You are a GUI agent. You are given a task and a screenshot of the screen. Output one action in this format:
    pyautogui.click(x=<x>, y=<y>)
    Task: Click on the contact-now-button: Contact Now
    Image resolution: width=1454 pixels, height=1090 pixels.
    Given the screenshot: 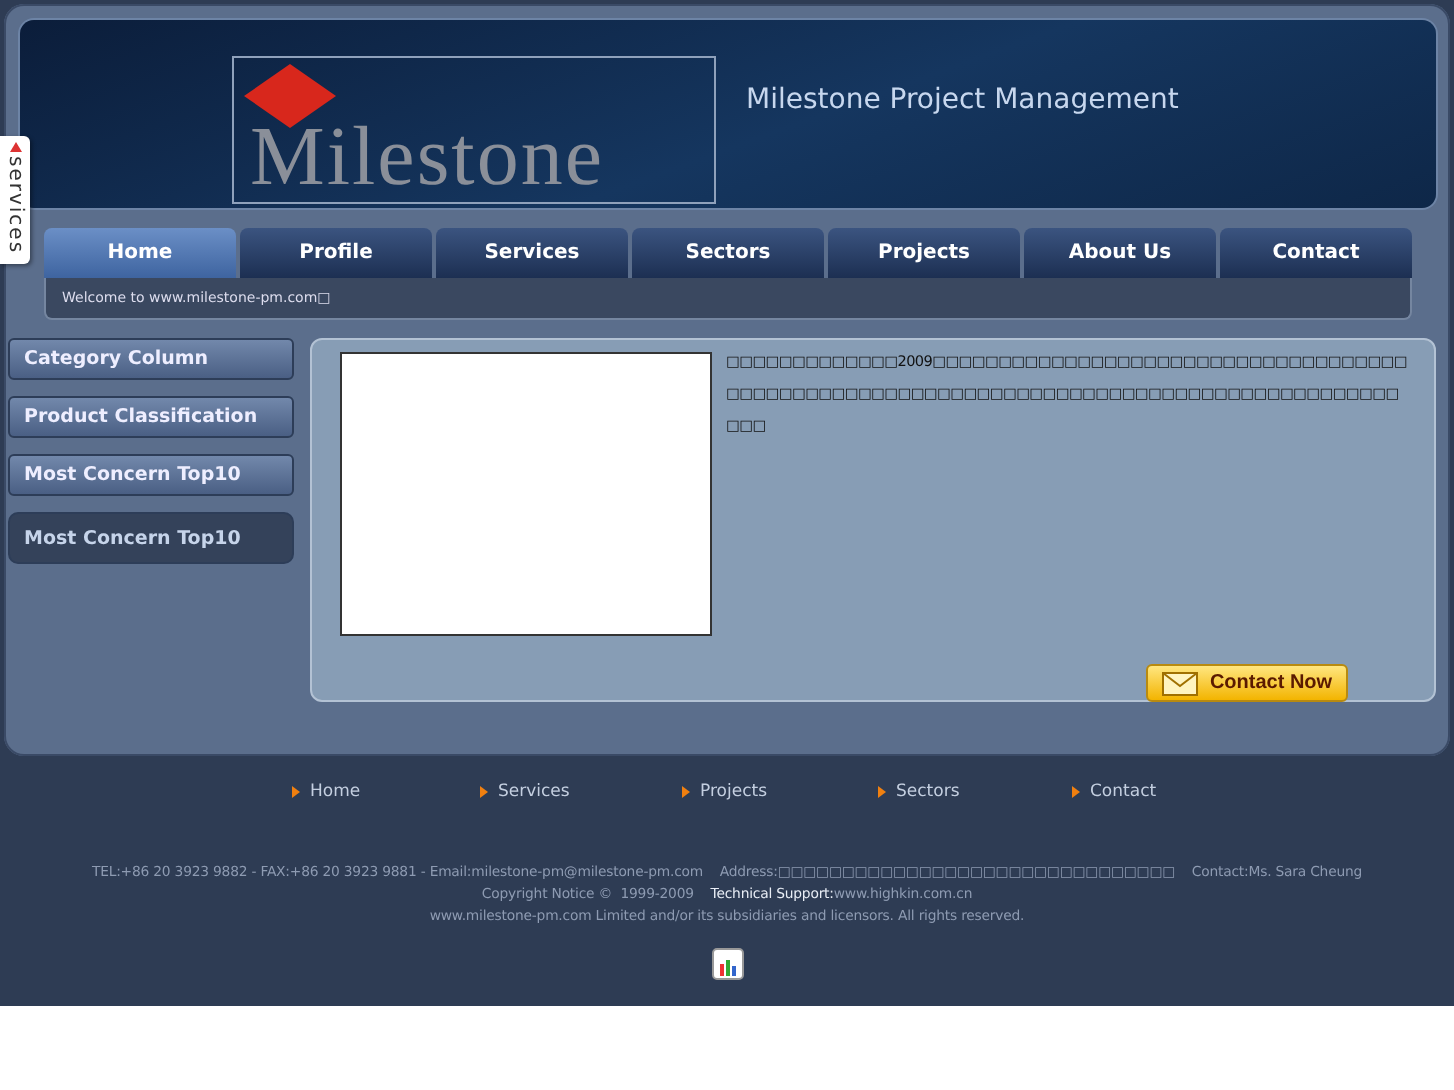 What is the action you would take?
    pyautogui.click(x=1247, y=683)
    